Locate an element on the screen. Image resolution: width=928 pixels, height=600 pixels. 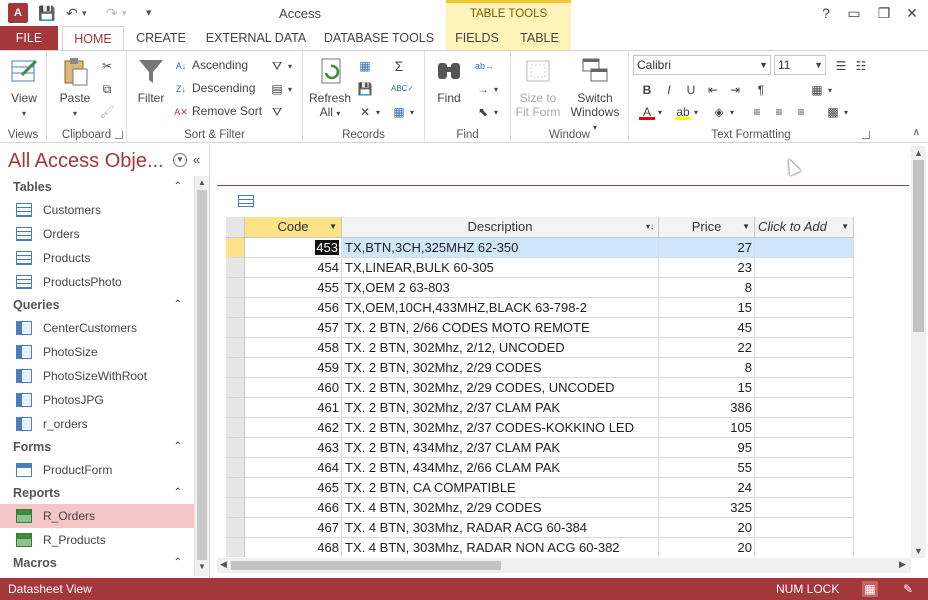
bullets-icon: ☰ is located at coordinates (842, 65).